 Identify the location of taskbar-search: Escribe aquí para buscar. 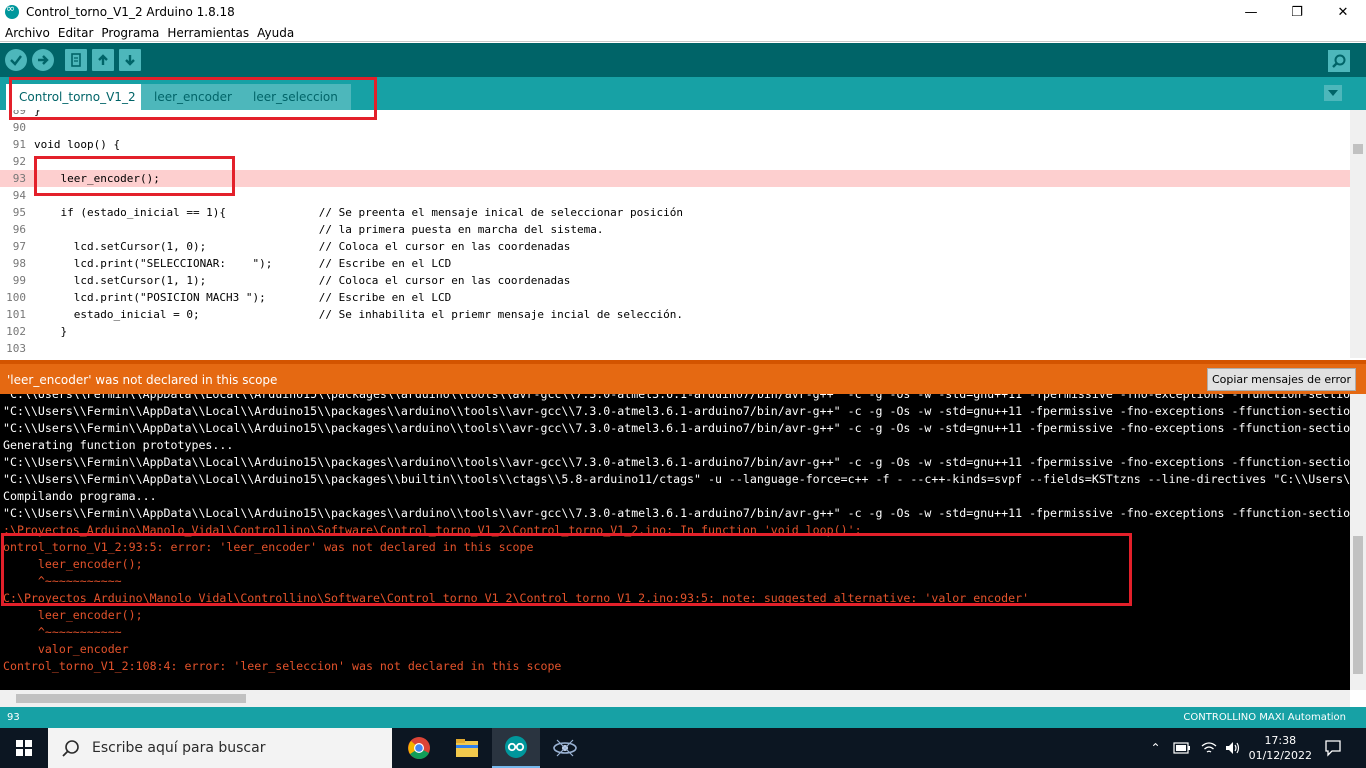
(220, 748).